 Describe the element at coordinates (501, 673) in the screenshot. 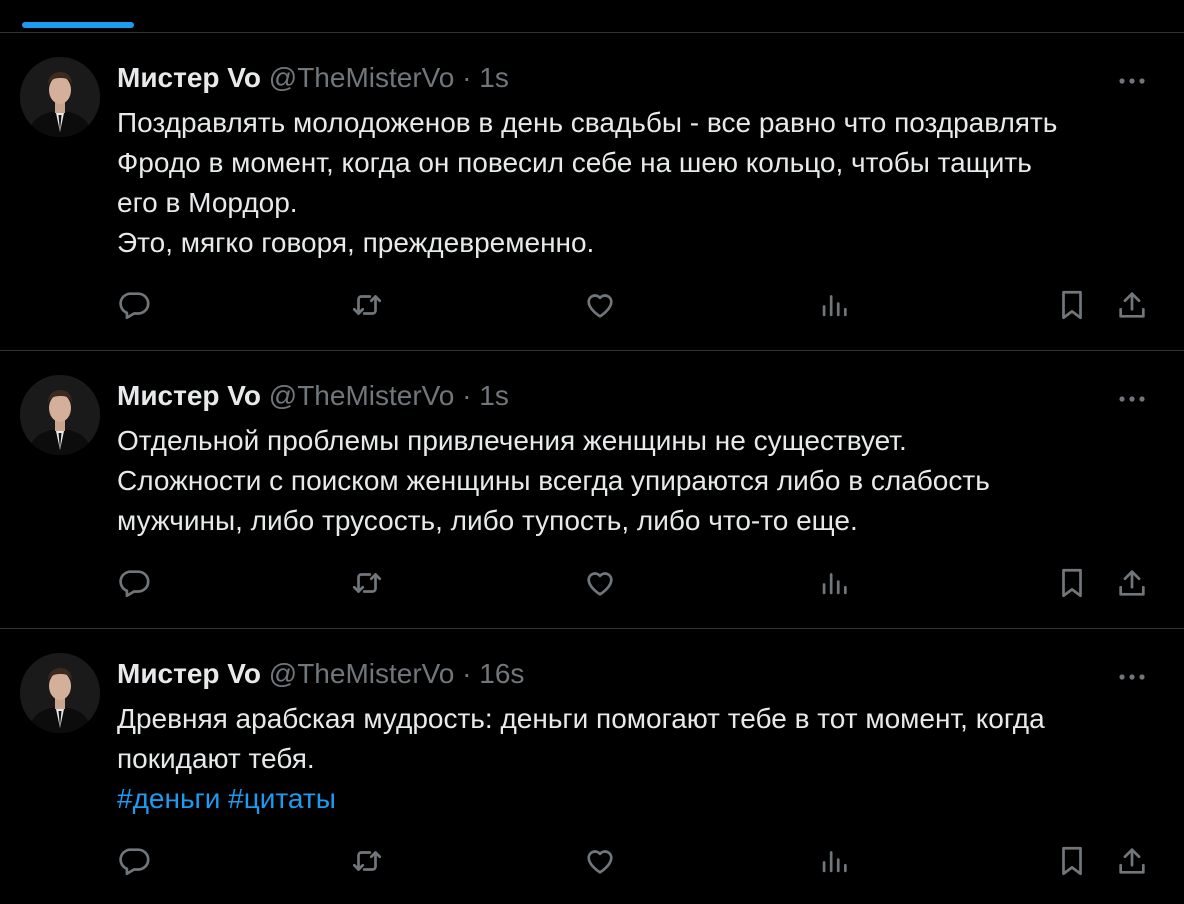

I see `timestamp: 16s` at that location.